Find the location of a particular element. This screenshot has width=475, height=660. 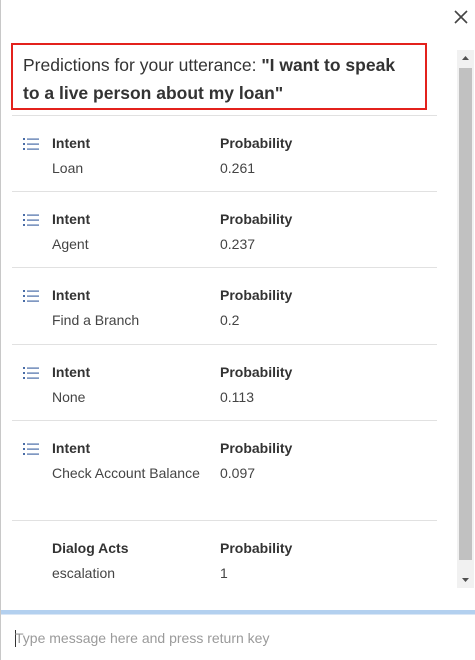

label-value: Find a Branch is located at coordinates (96, 320).